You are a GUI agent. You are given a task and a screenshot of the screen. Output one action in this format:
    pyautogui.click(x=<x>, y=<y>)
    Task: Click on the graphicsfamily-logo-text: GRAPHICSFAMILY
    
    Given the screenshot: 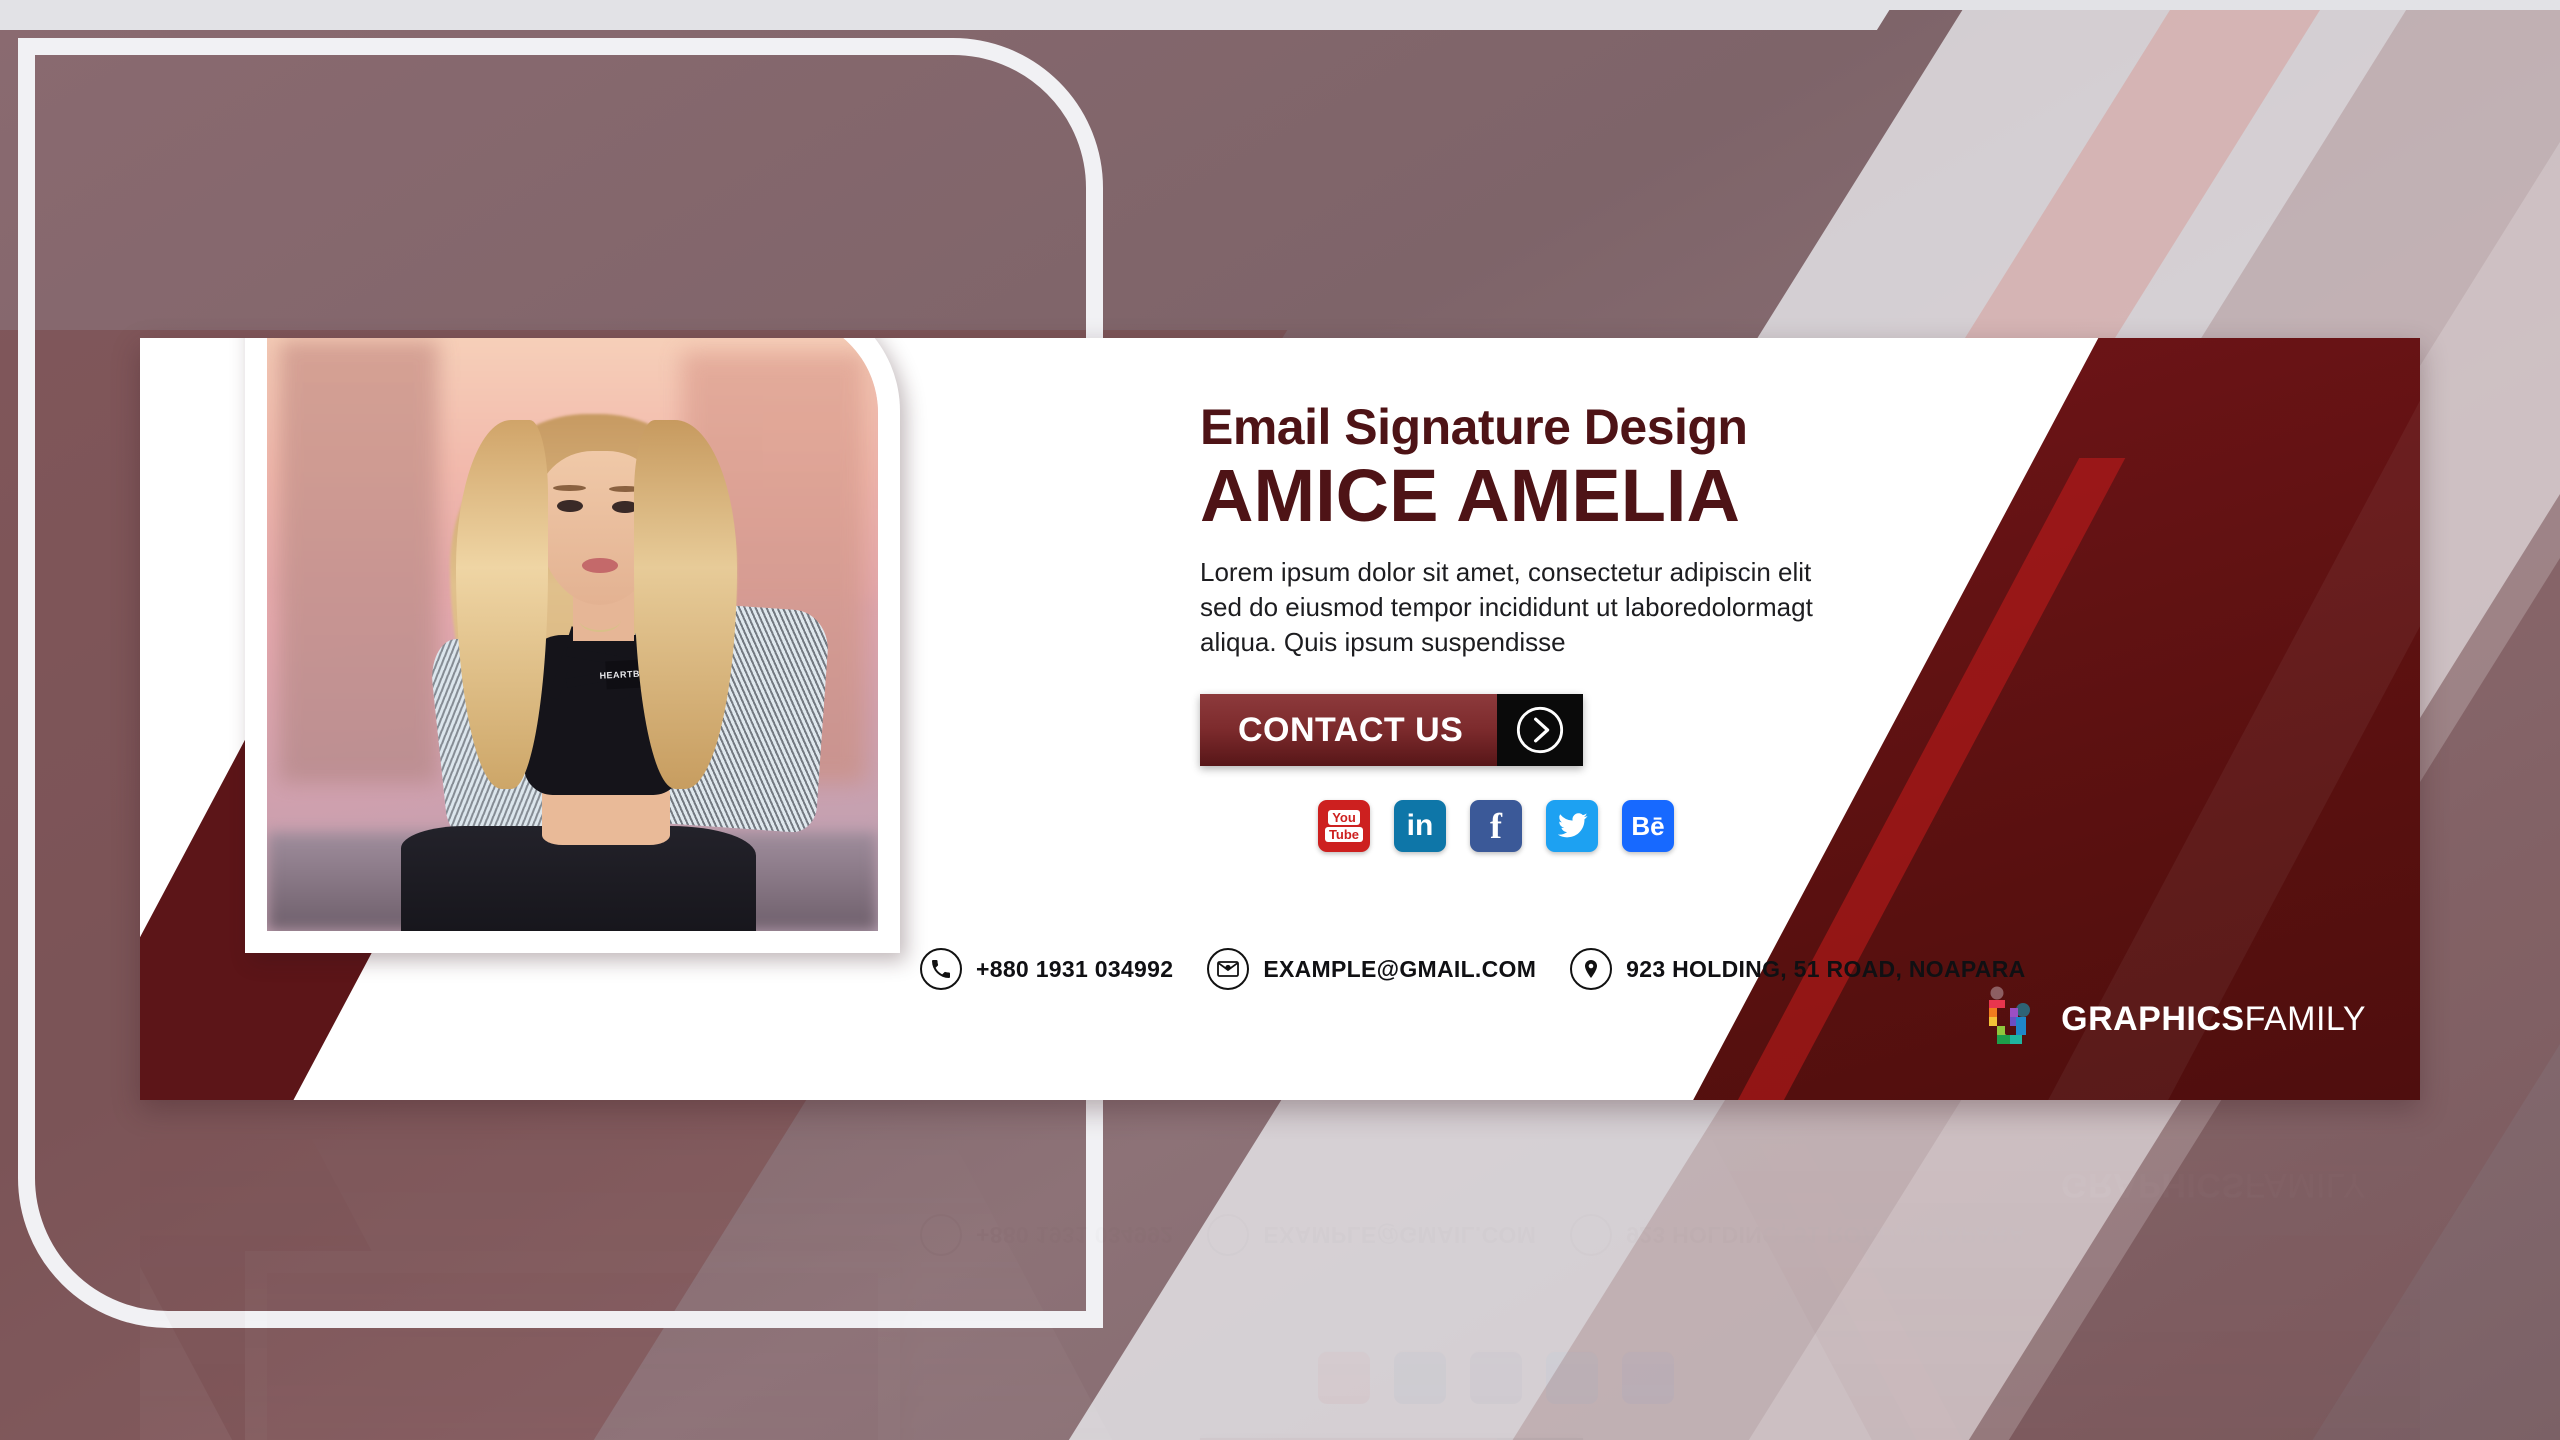 What is the action you would take?
    pyautogui.click(x=2213, y=1019)
    